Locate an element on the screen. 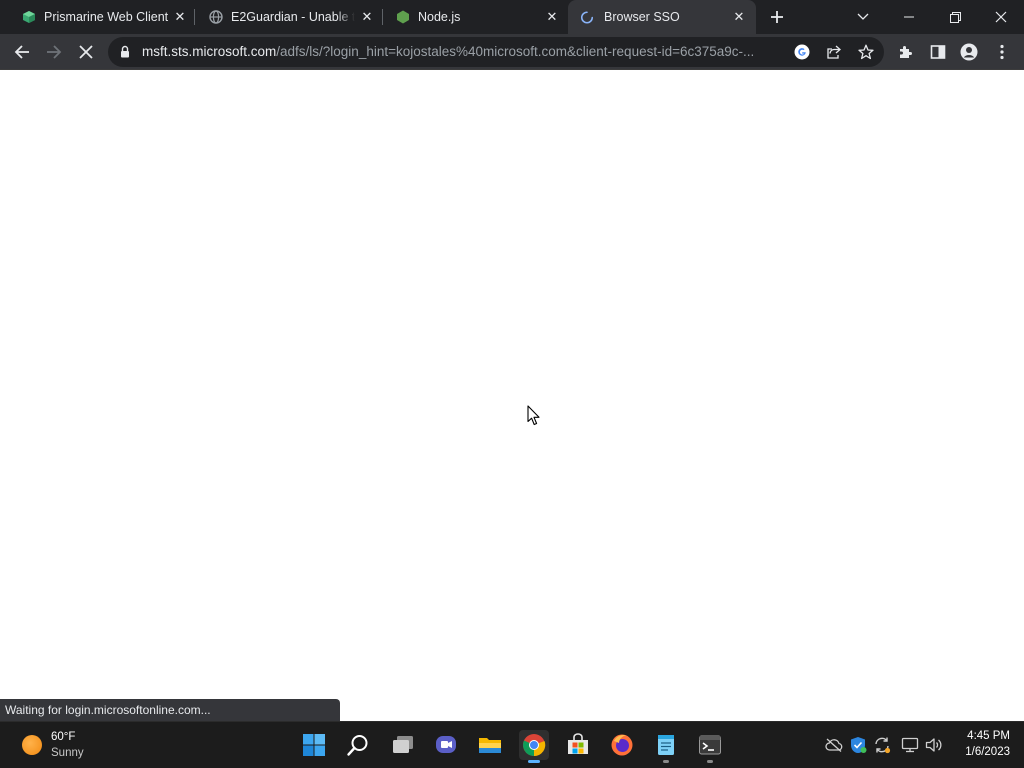 This screenshot has height=768, width=1024. clock-date: 1/6/2023 is located at coordinates (987, 752).